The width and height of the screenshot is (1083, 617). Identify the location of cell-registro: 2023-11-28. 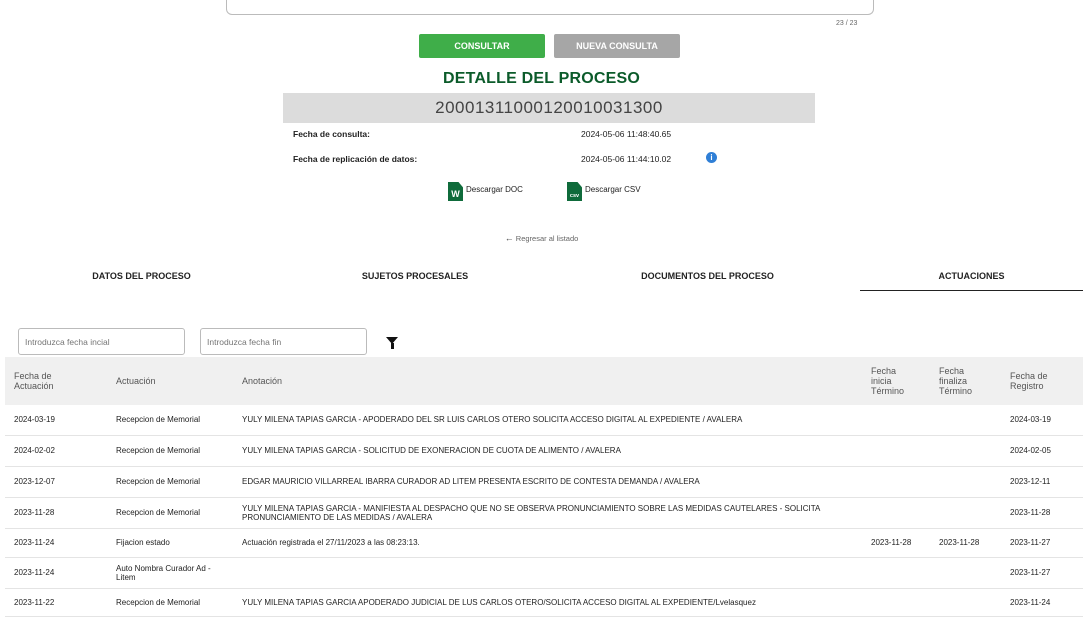
(1042, 513).